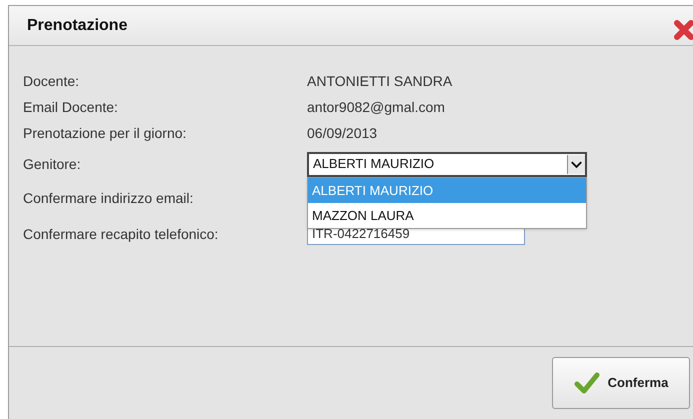 The height and width of the screenshot is (419, 693). I want to click on close-icon, so click(683, 30).